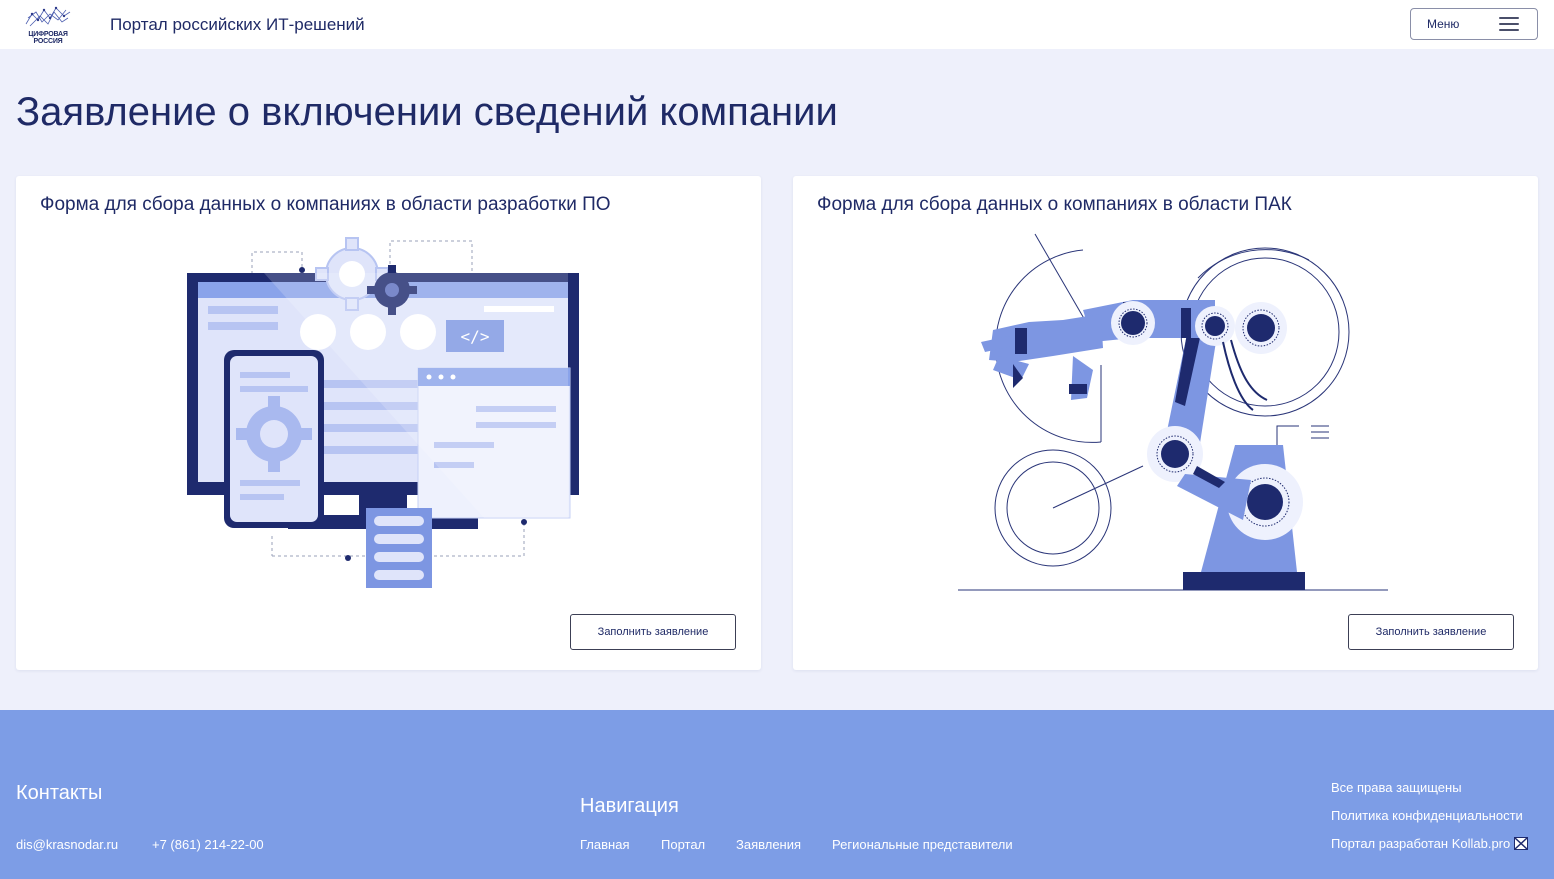  I want to click on digital-russia-logo: ЦИФРОВАЯ РОССИЯ, so click(48, 24).